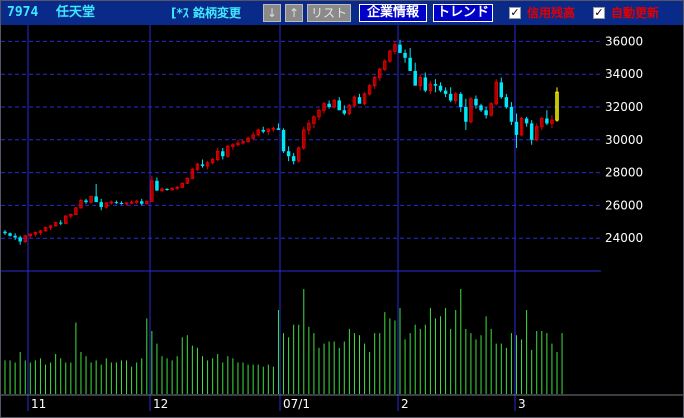 The image size is (684, 418). What do you see at coordinates (76, 12) in the screenshot?
I see `stock-name: 任天堂` at bounding box center [76, 12].